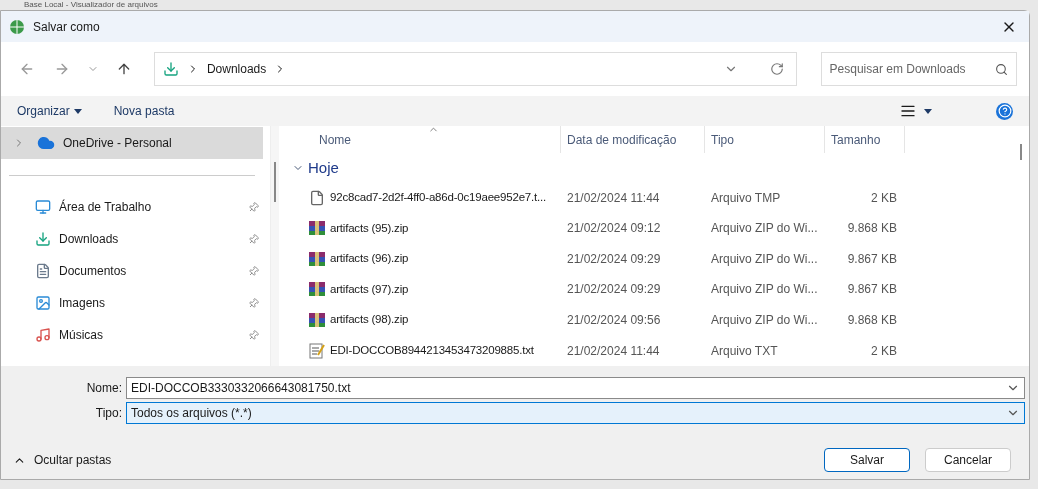 Image resolution: width=1038 pixels, height=489 pixels. I want to click on app-globe-icon, so click(17, 26).